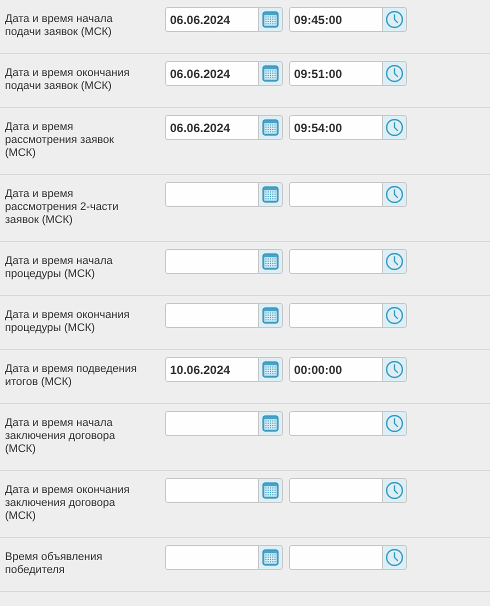 Image resolution: width=490 pixels, height=606 pixels. What do you see at coordinates (335, 19) in the screenshot?
I see `time-field: 09:45:00` at bounding box center [335, 19].